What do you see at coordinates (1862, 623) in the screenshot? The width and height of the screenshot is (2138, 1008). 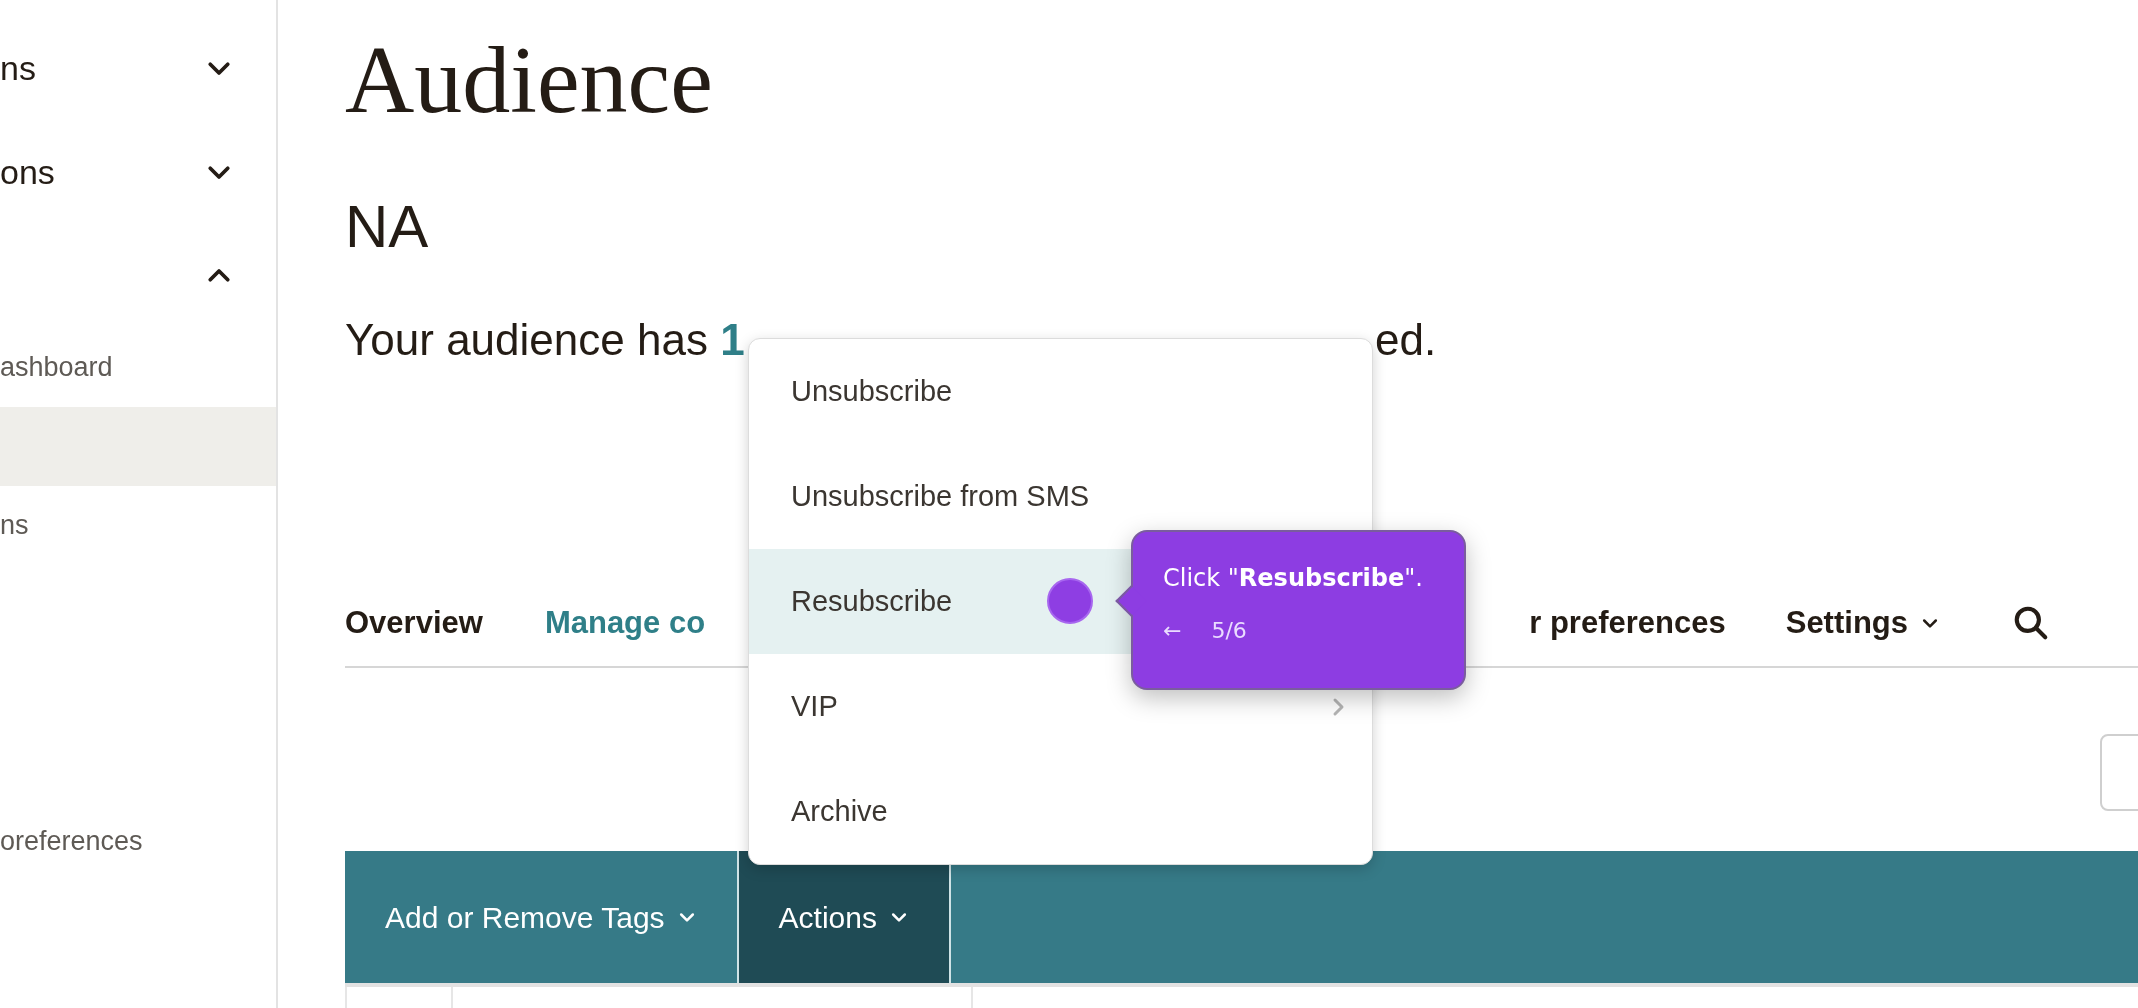 I see `nav-tab: Settings` at bounding box center [1862, 623].